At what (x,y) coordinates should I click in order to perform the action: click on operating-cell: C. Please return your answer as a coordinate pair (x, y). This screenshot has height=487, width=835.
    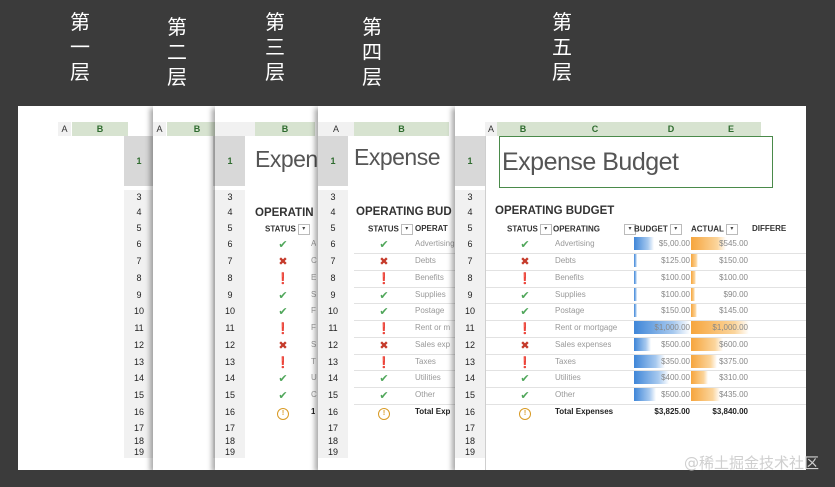
    Looking at the image, I should click on (314, 260).